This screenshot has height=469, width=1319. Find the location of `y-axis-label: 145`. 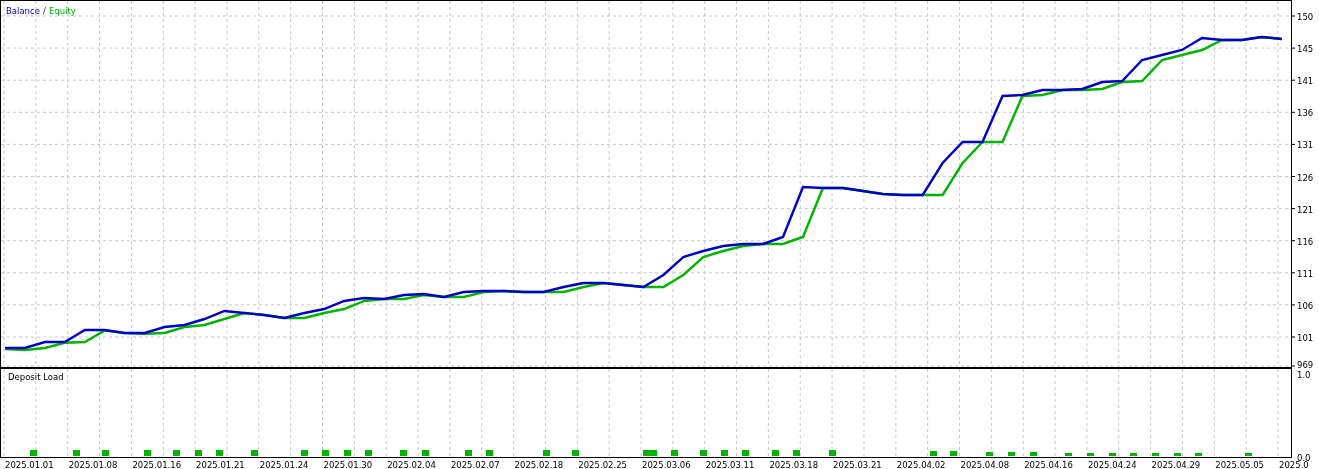

y-axis-label: 145 is located at coordinates (1305, 49).